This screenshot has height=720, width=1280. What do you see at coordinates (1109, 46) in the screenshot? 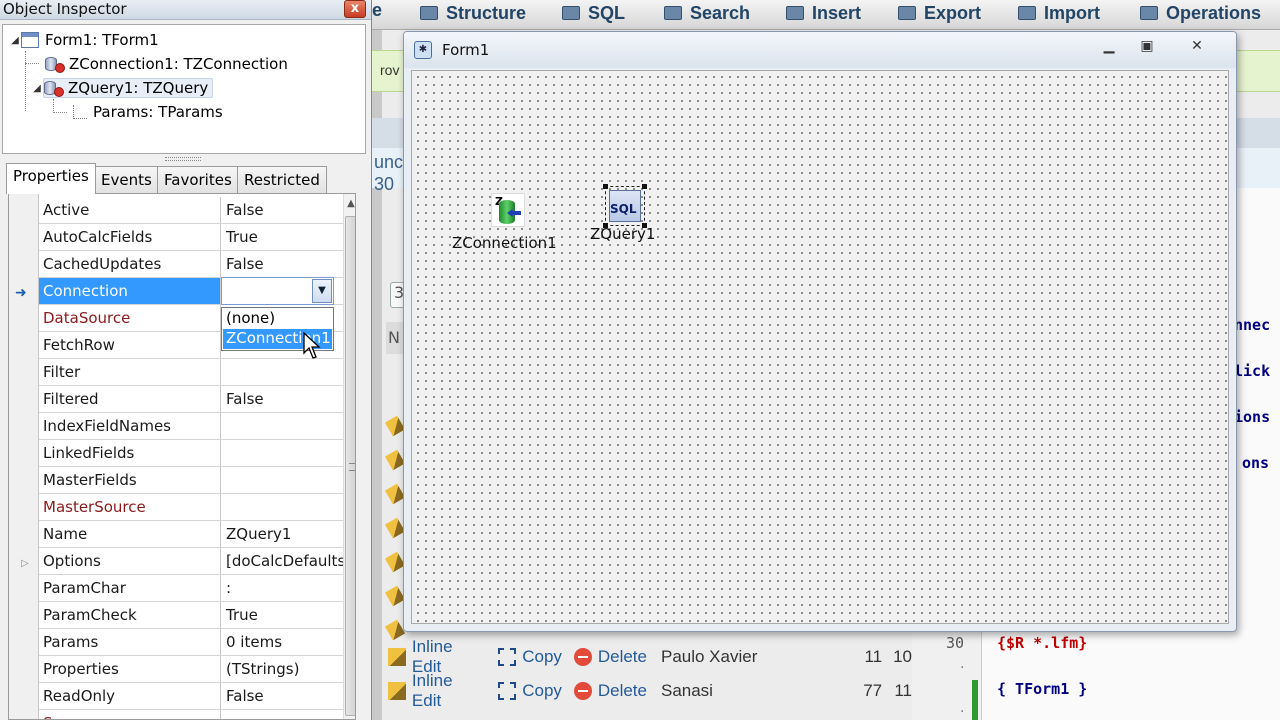
I see `minimize-button: ▁` at bounding box center [1109, 46].